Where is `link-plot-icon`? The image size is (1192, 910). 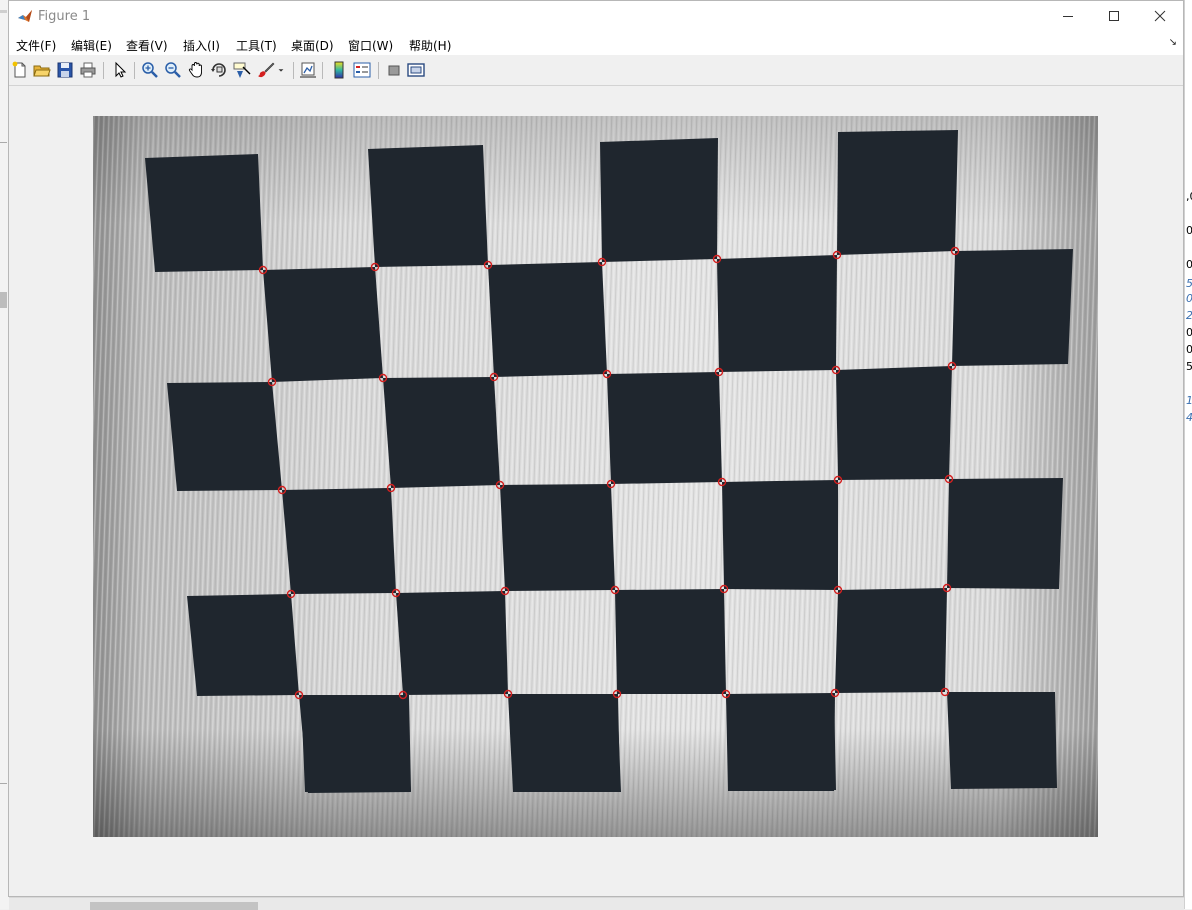
link-plot-icon is located at coordinates (308, 70).